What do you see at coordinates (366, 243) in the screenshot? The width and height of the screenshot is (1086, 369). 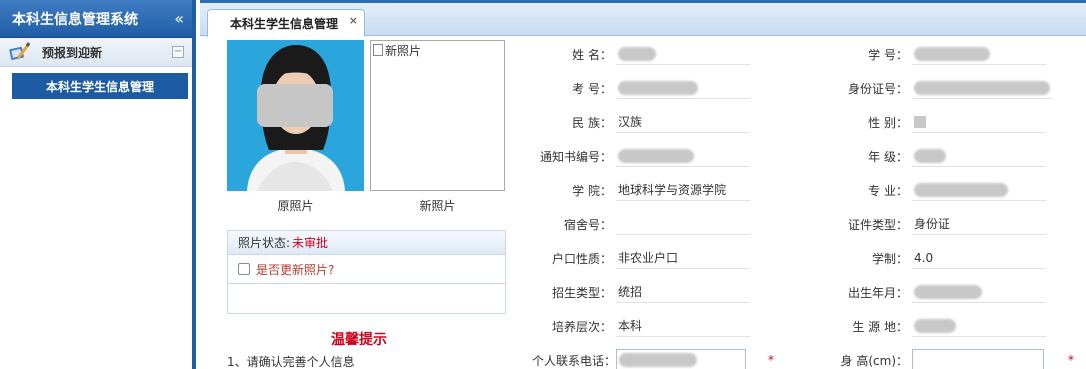 I see `photo-status-header: 照片状态: 未审批` at bounding box center [366, 243].